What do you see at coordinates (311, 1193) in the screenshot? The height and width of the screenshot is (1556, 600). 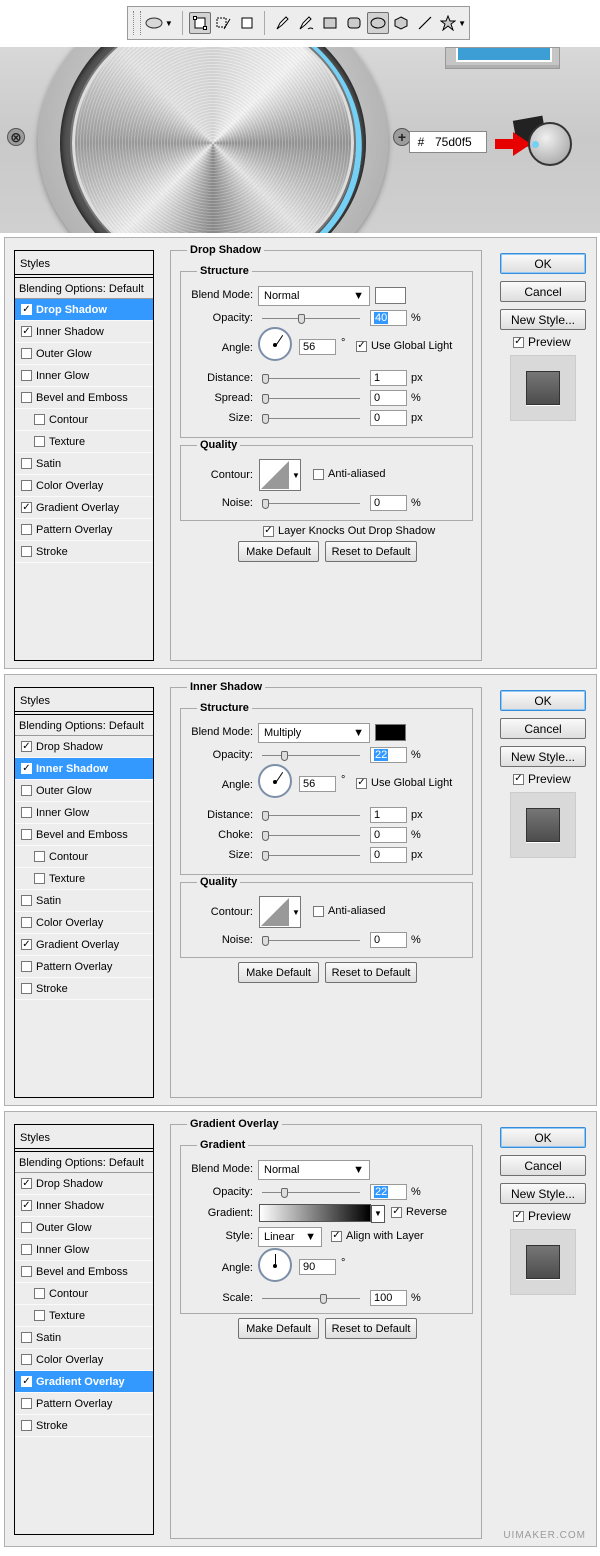 I see `opacity-slider` at bounding box center [311, 1193].